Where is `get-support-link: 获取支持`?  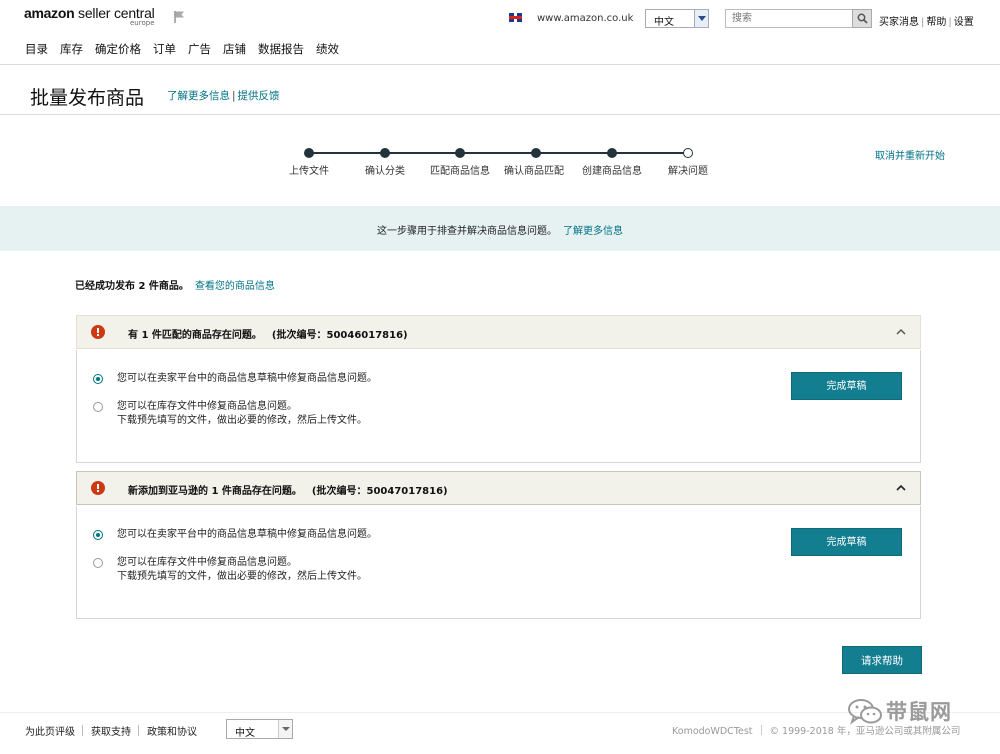 get-support-link: 获取支持 is located at coordinates (111, 732).